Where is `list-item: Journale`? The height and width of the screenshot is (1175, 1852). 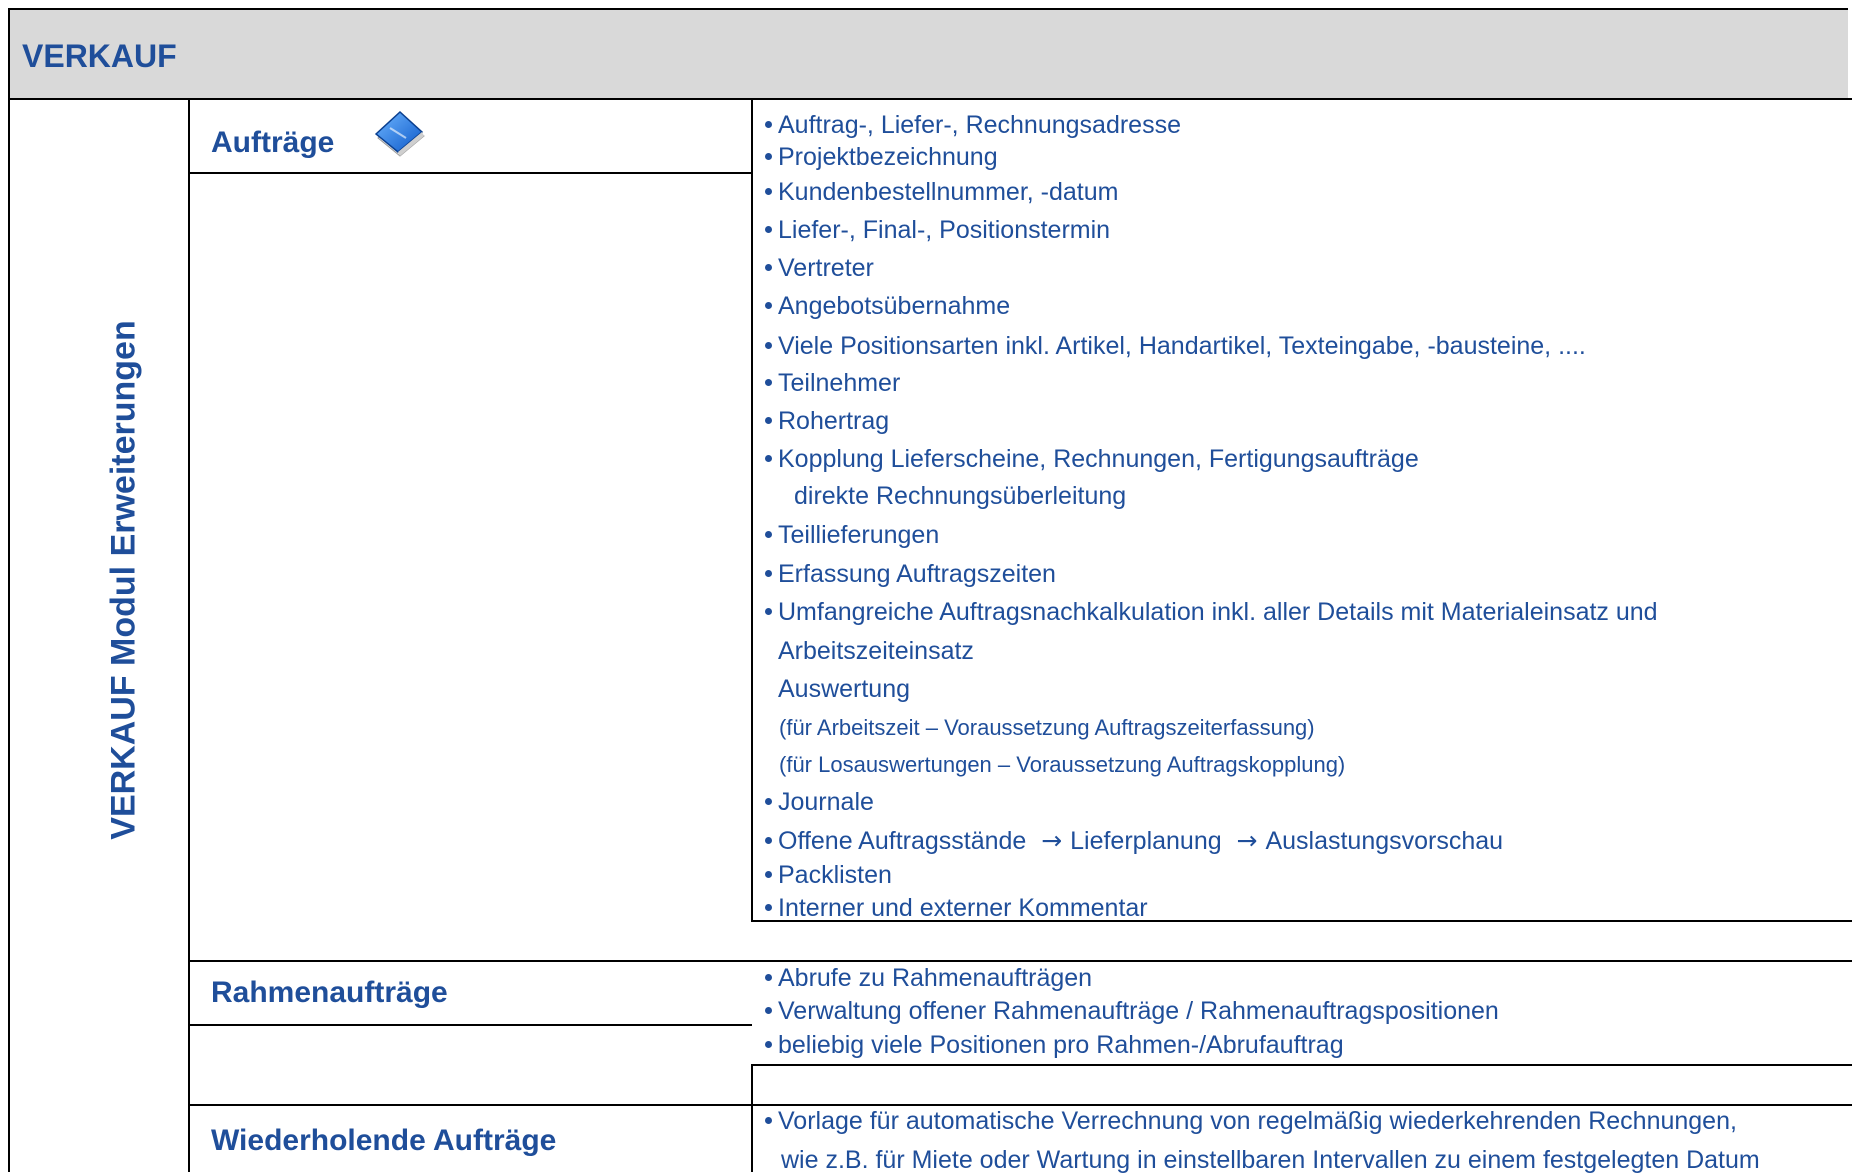 list-item: Journale is located at coordinates (819, 802).